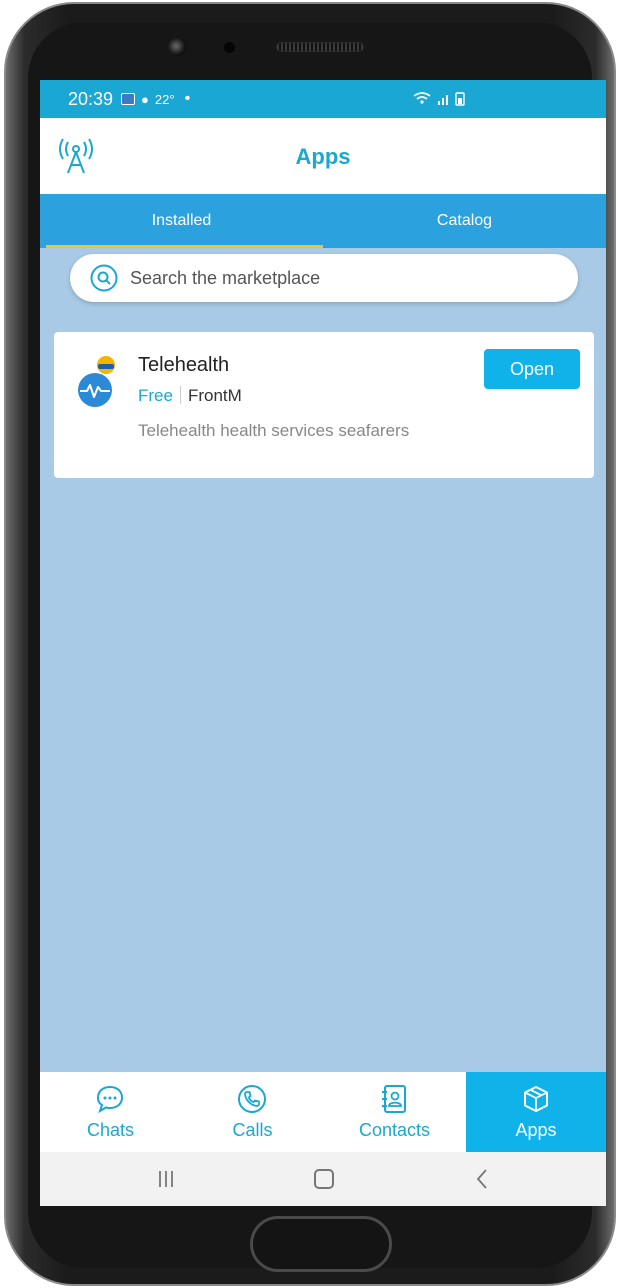 The width and height of the screenshot is (618, 1288). I want to click on app-price: Free, so click(155, 395).